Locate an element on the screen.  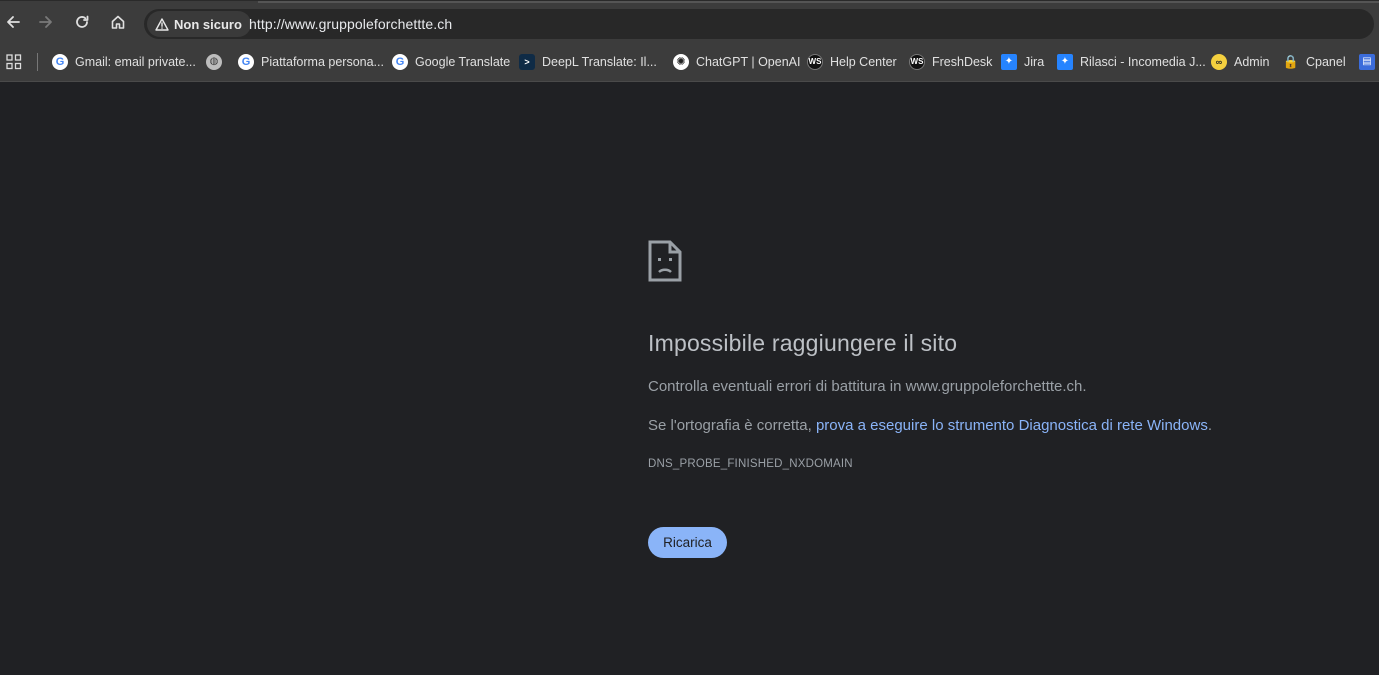
bookmark-google-translate: G Google Translate is located at coordinates (451, 62).